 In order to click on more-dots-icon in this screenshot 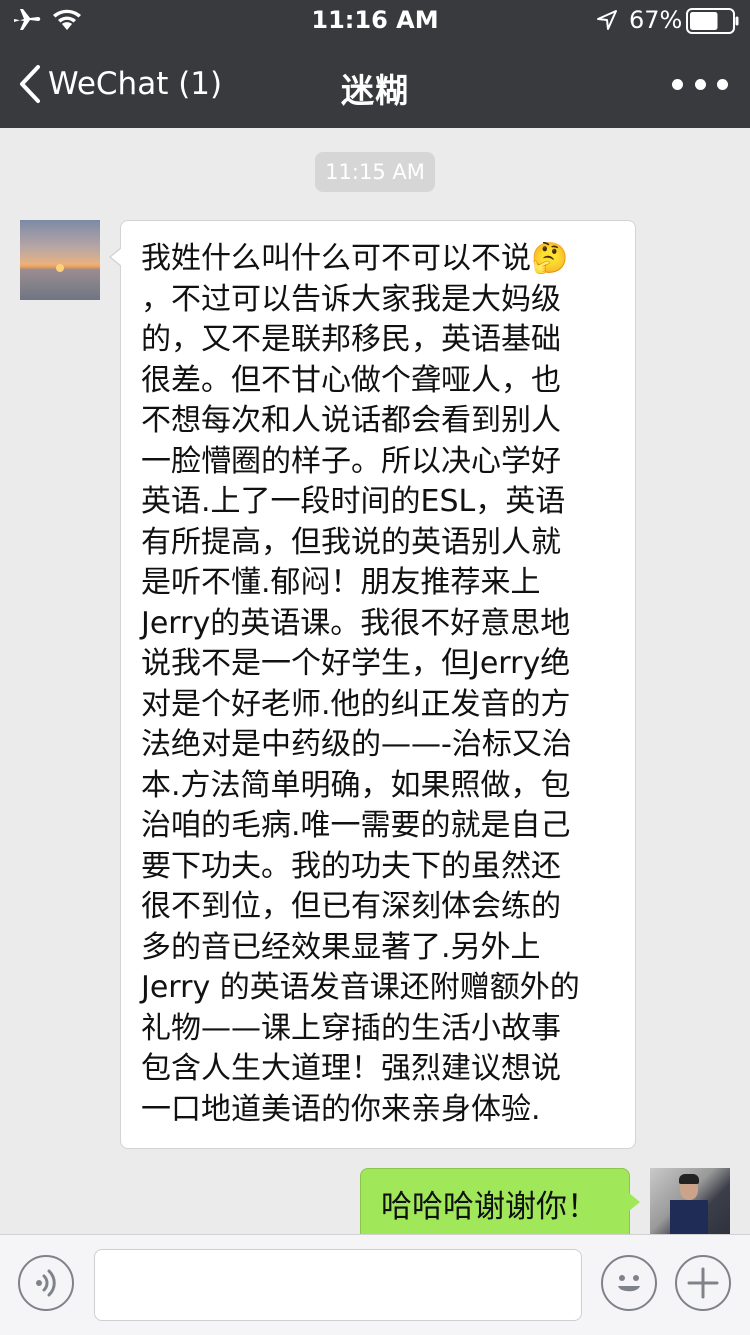, I will do `click(700, 84)`.